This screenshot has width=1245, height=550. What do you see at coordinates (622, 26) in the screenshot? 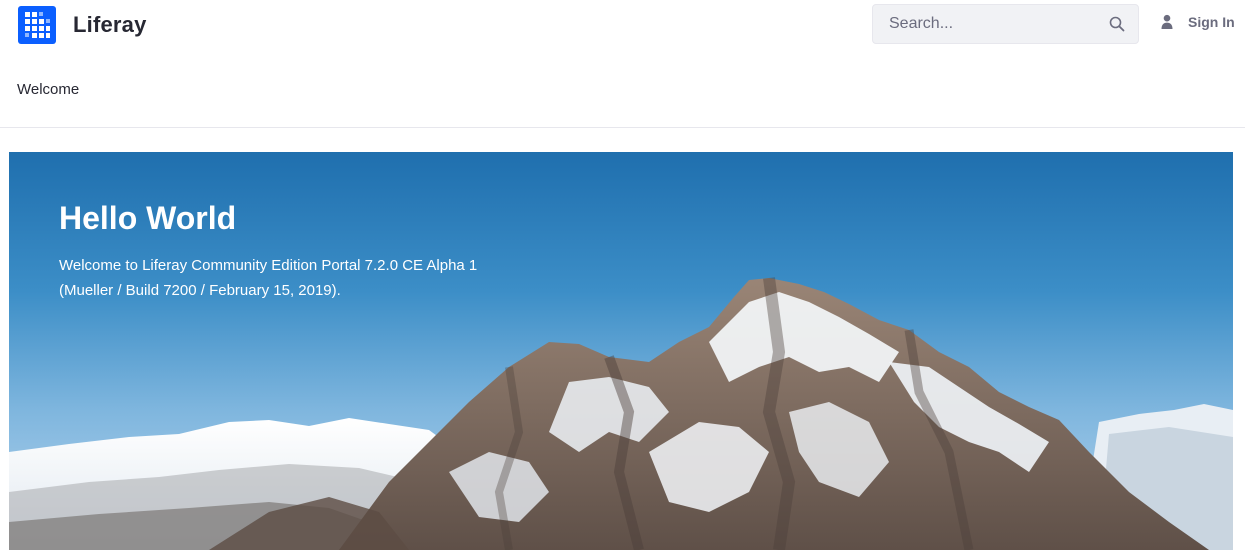
I see `site-header: Liferay Sign In` at bounding box center [622, 26].